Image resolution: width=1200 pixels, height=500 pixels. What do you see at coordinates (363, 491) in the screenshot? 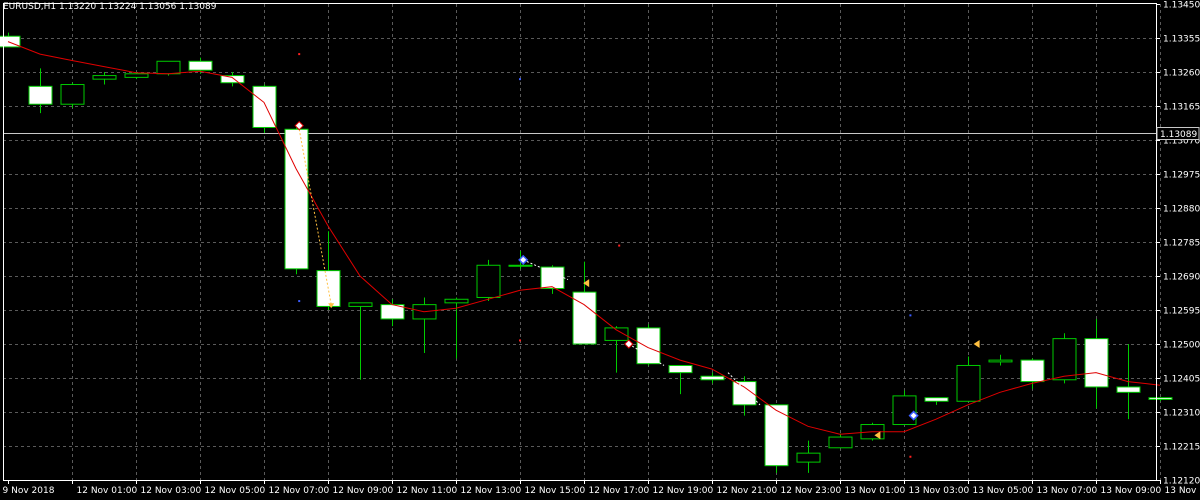
I see `x-tick-label: 12 Nov 09:00` at bounding box center [363, 491].